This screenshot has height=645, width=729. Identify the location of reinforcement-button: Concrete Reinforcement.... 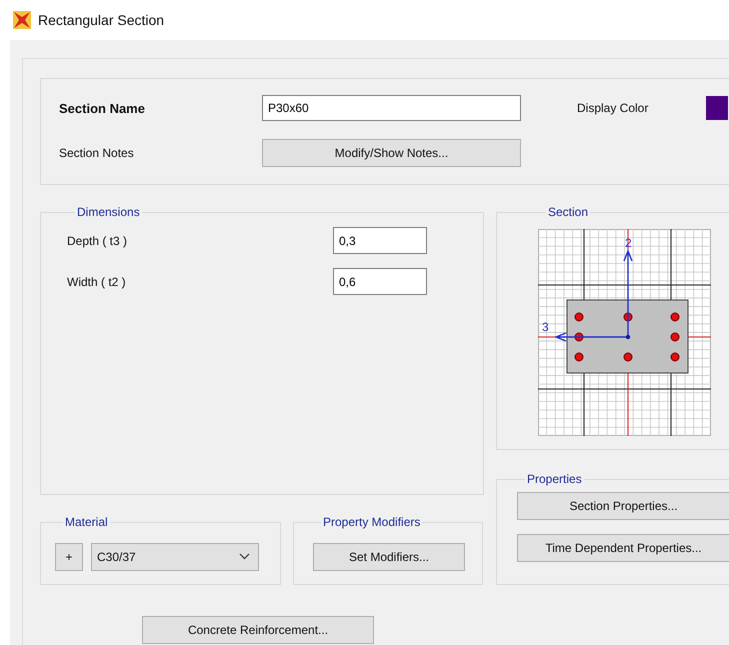
(258, 630).